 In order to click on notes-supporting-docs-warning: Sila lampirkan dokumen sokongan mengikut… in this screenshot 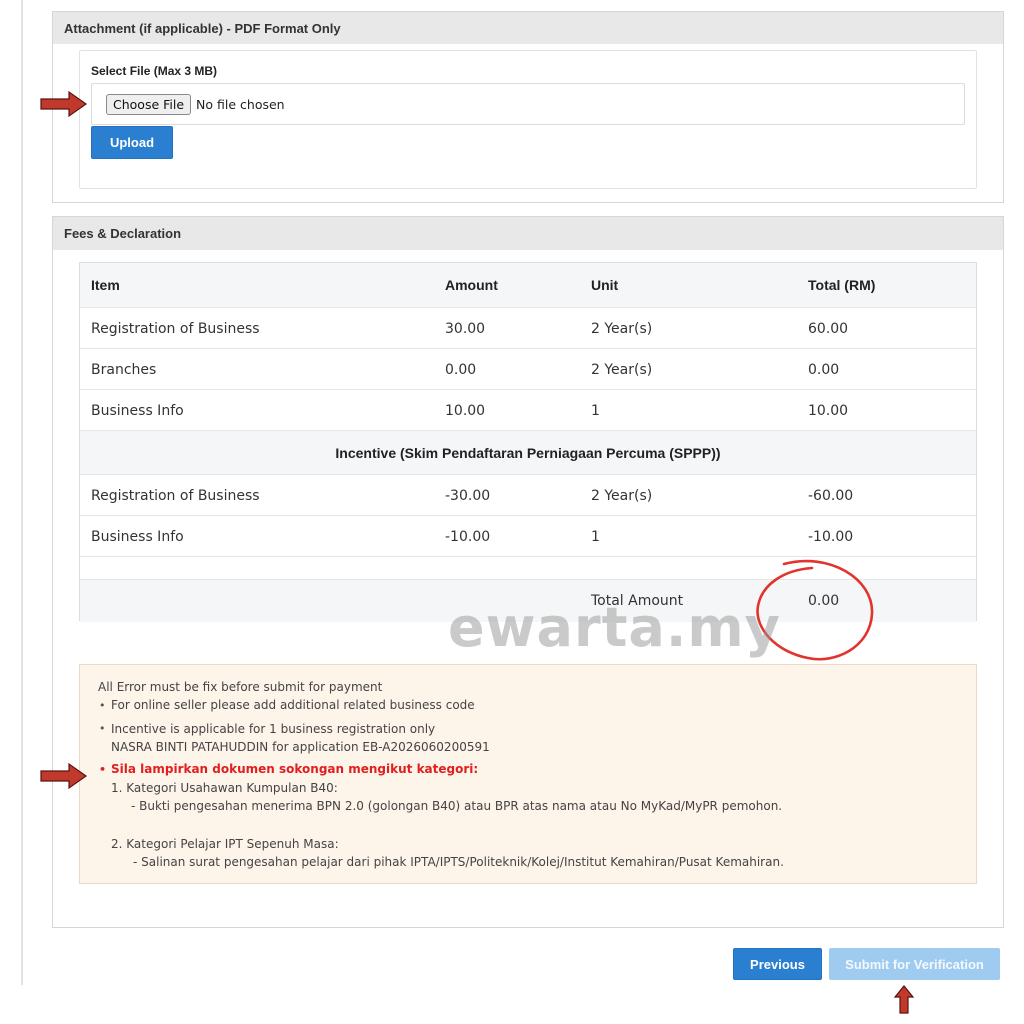, I will do `click(295, 769)`.